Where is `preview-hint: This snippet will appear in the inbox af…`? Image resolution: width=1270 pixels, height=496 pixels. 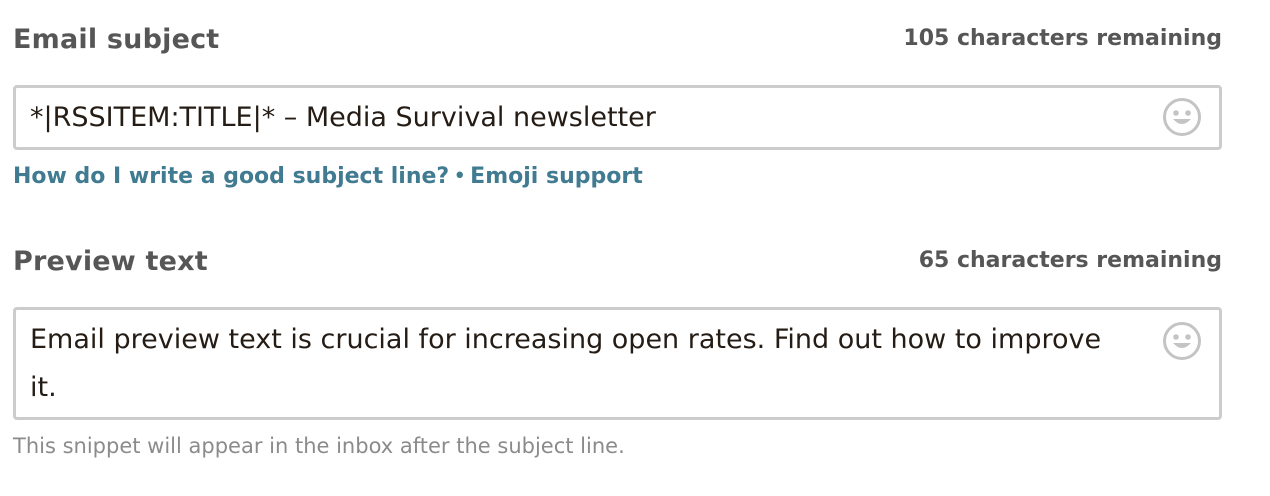 preview-hint: This snippet will appear in the inbox af… is located at coordinates (319, 446).